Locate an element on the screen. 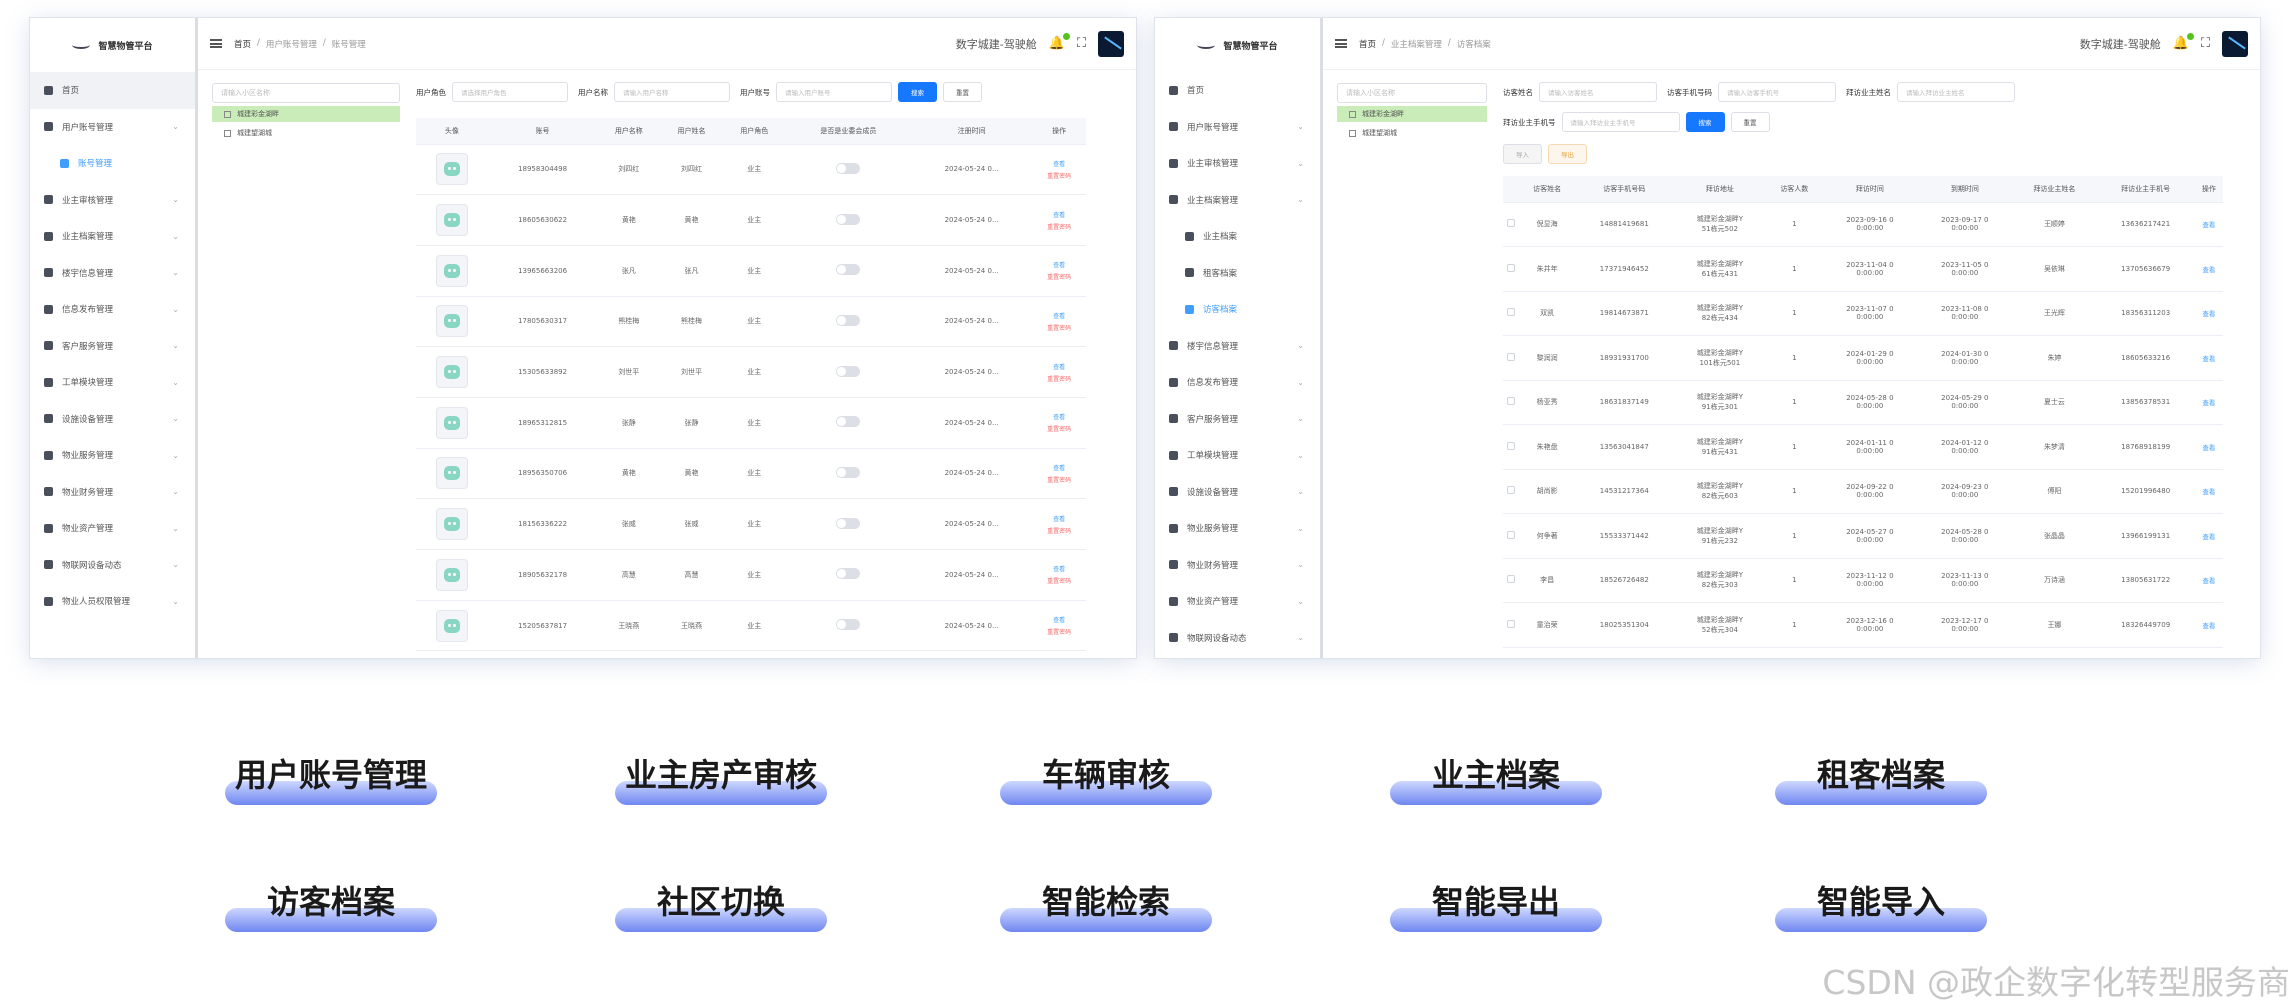  bell-icon: 🔔 is located at coordinates (2184, 42).